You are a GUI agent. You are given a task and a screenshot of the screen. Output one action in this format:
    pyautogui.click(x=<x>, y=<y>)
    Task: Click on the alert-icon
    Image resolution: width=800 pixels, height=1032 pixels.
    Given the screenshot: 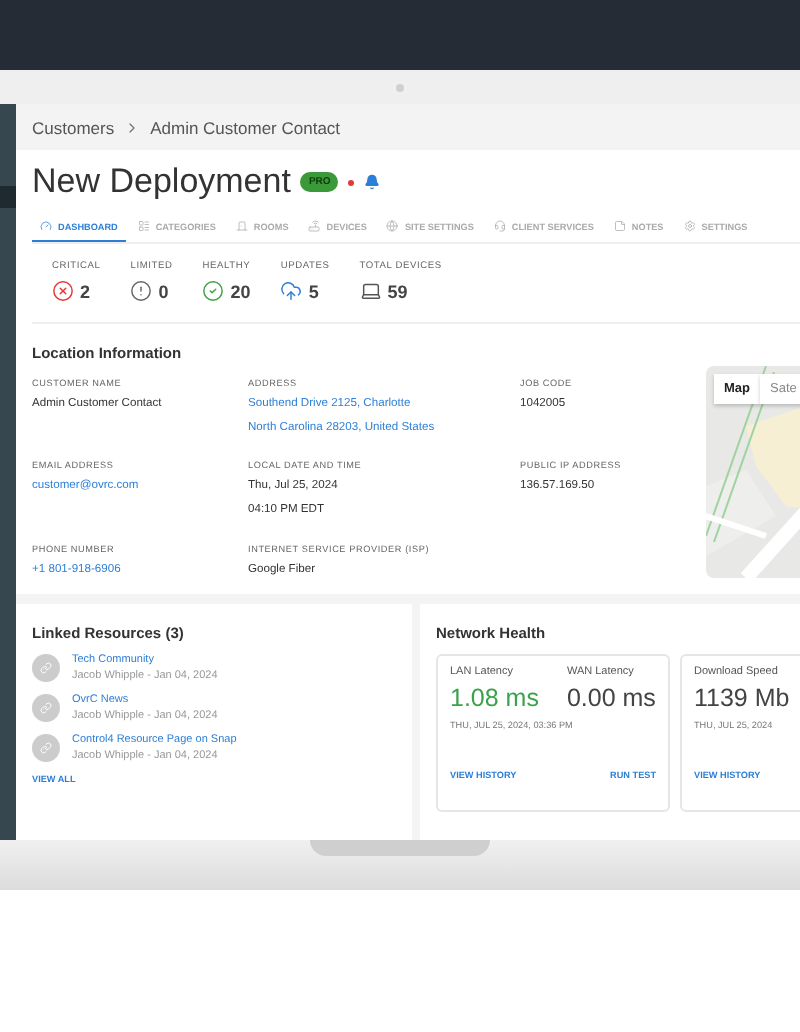 What is the action you would take?
    pyautogui.click(x=141, y=291)
    